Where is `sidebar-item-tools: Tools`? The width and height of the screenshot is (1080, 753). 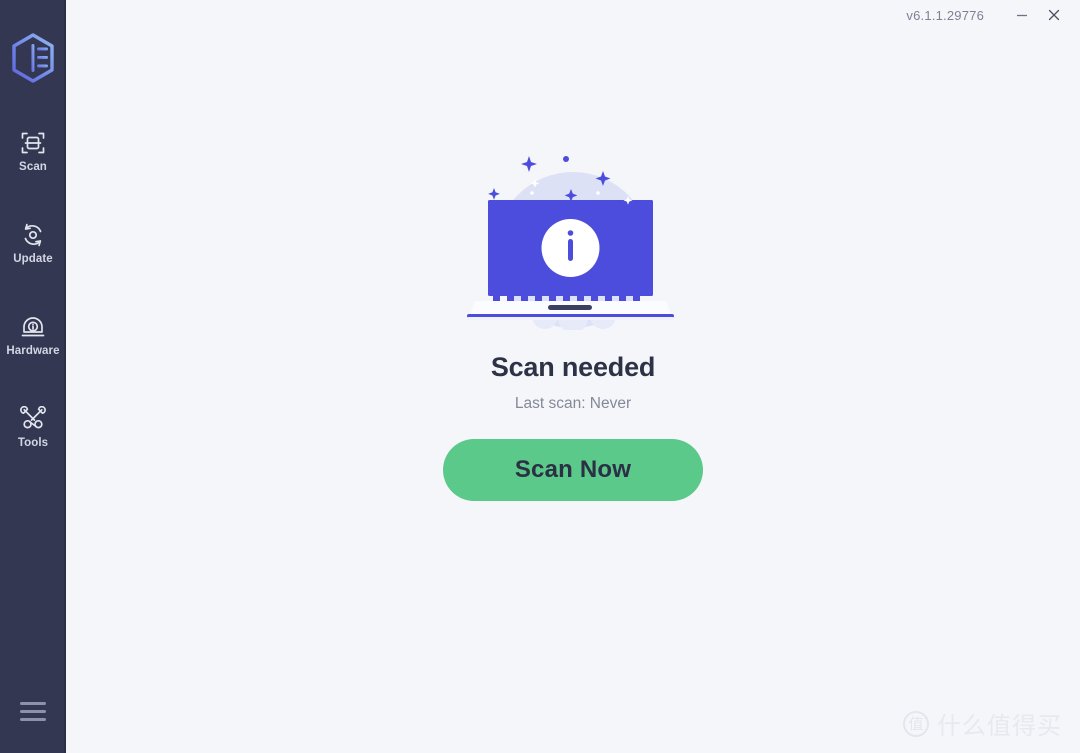 sidebar-item-tools: Tools is located at coordinates (33, 428).